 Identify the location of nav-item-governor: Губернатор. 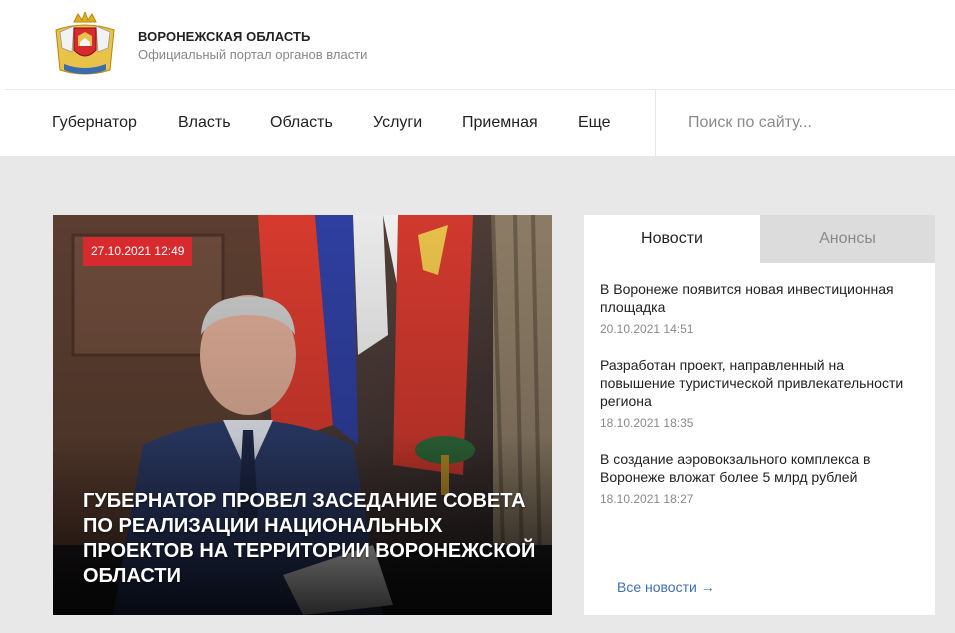
(94, 123).